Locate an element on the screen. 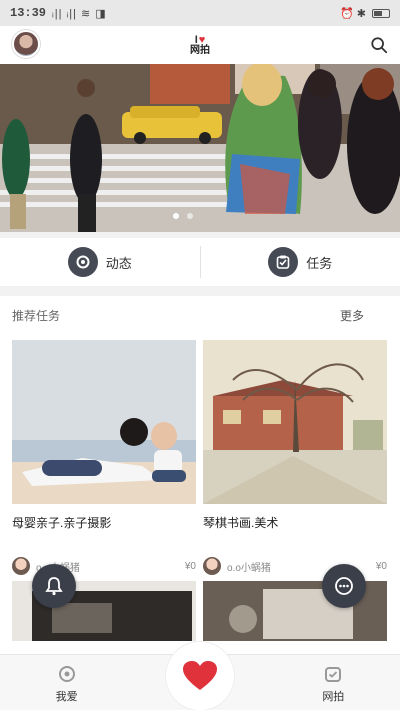 The image size is (400, 710). nav-task-button: 任务 is located at coordinates (300, 262).